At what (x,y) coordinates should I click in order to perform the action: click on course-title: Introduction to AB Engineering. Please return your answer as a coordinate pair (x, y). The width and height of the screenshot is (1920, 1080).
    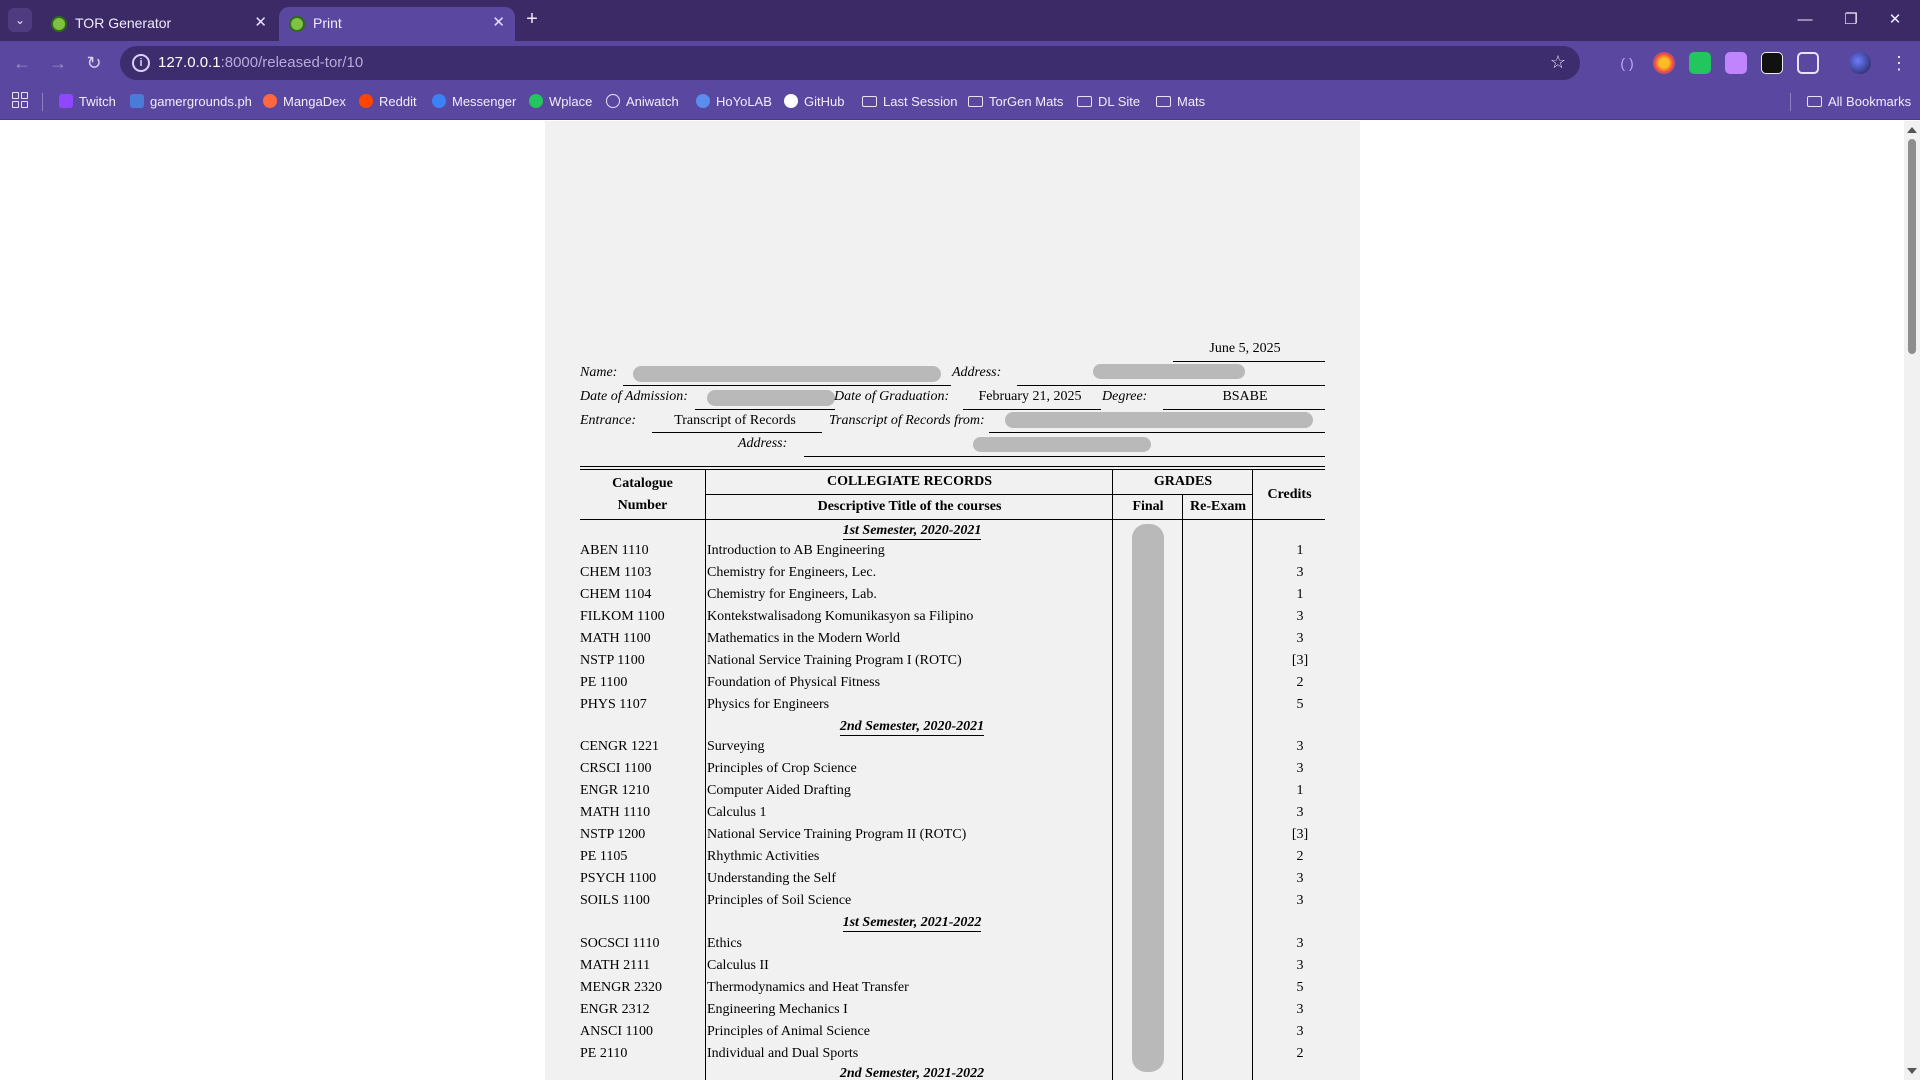
    Looking at the image, I should click on (796, 550).